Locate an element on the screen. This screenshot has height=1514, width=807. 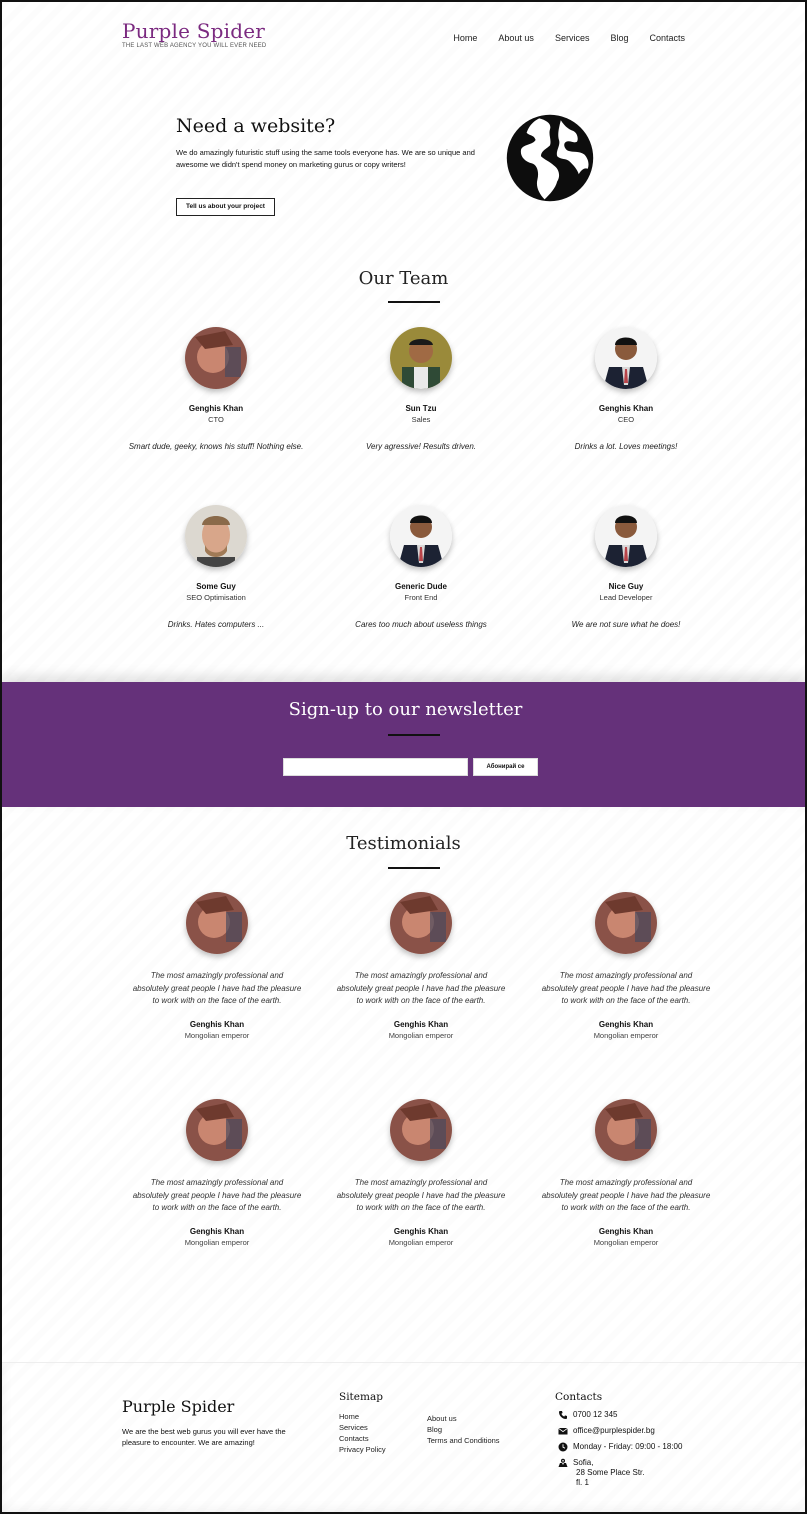
member-name: Generic Dude is located at coordinates (420, 586).